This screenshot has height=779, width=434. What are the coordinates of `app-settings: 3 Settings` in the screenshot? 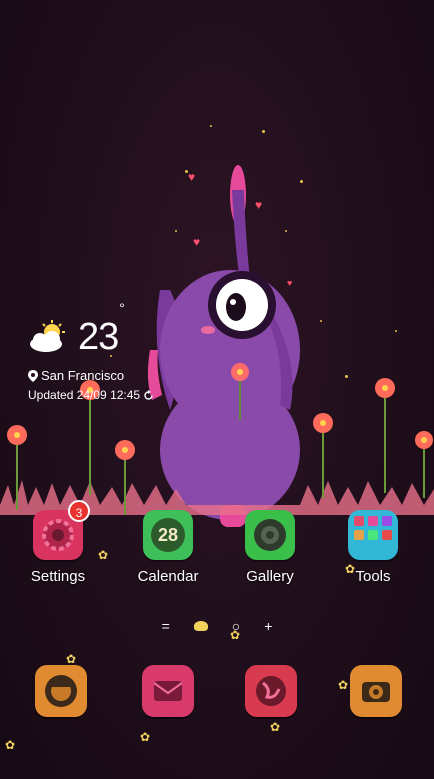 It's located at (58, 542).